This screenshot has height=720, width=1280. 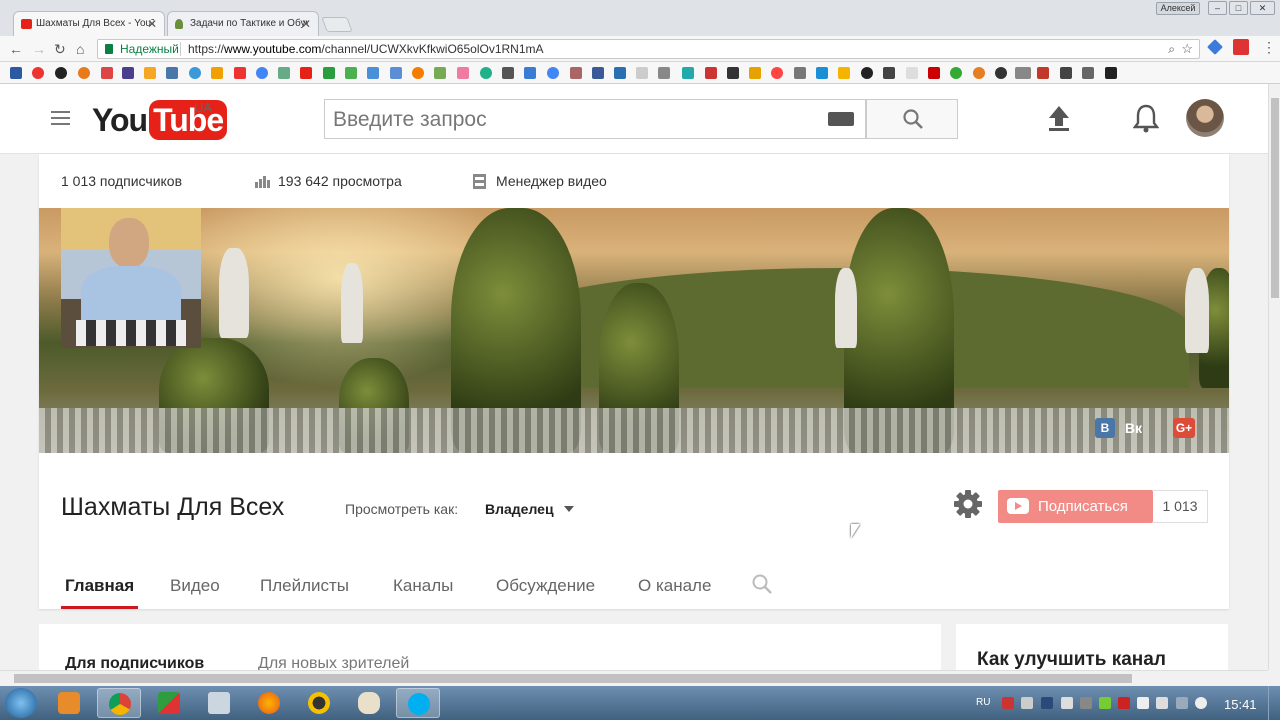 What do you see at coordinates (1059, 118) in the screenshot?
I see `upload-icon` at bounding box center [1059, 118].